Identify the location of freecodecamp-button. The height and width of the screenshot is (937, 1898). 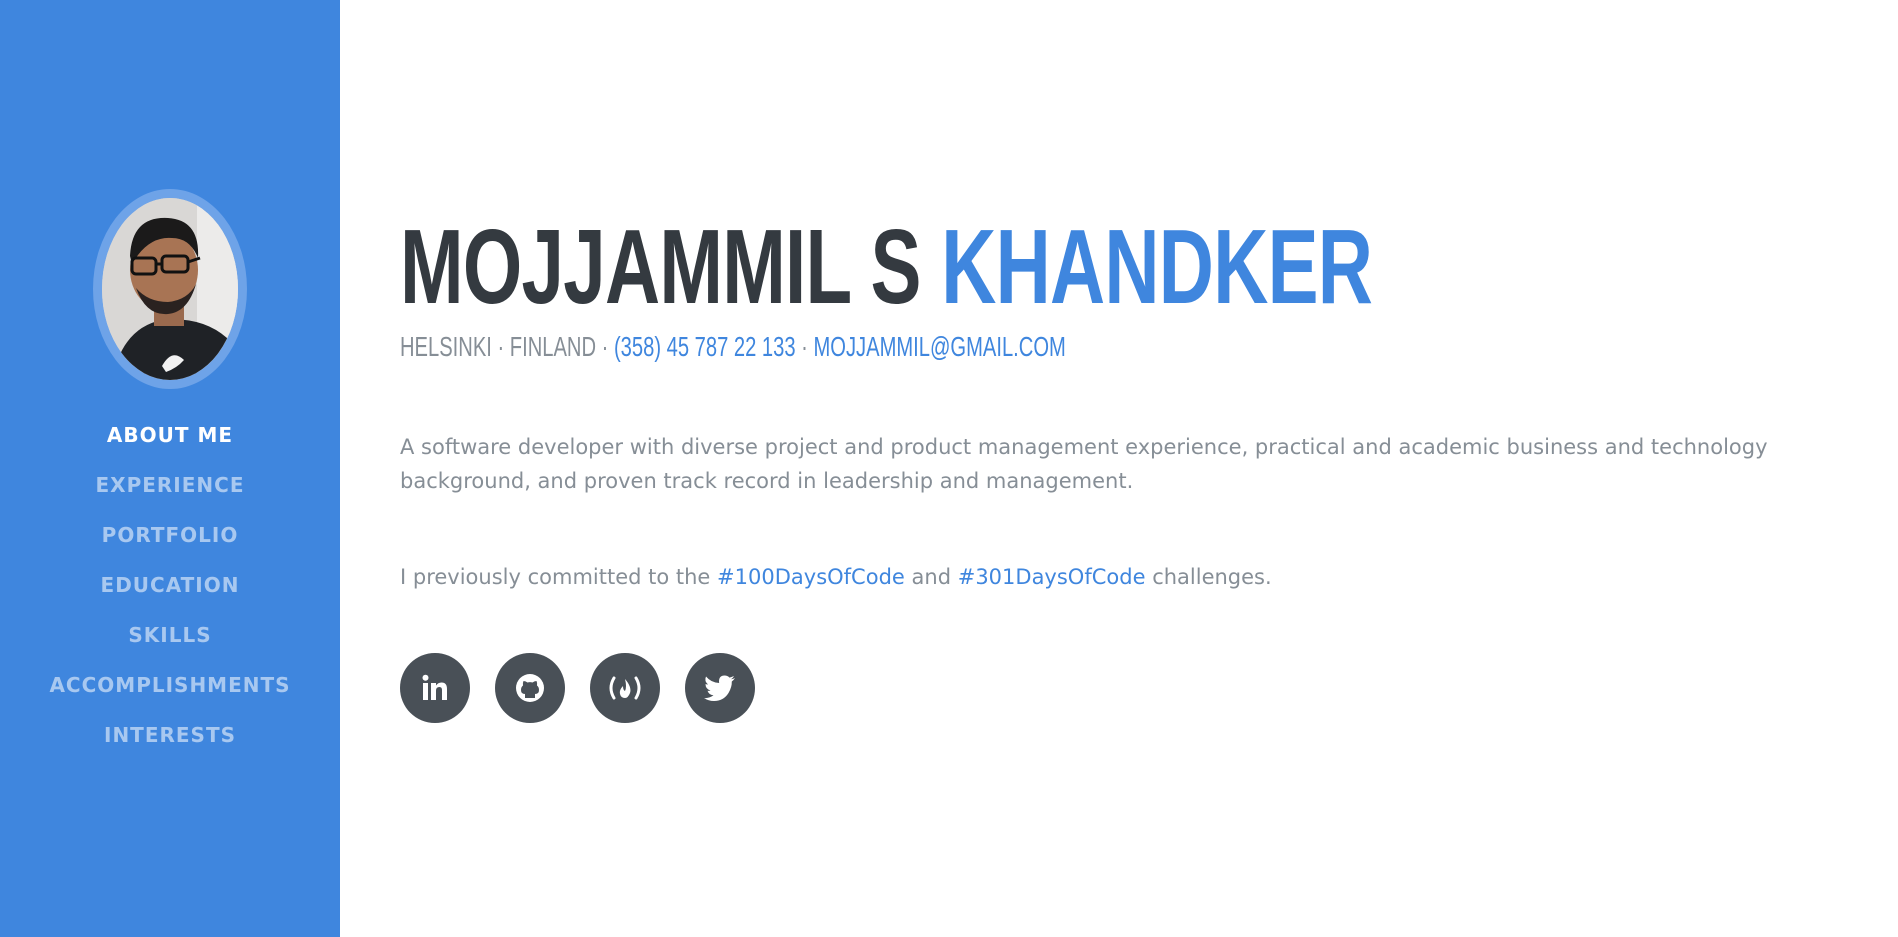
(625, 688).